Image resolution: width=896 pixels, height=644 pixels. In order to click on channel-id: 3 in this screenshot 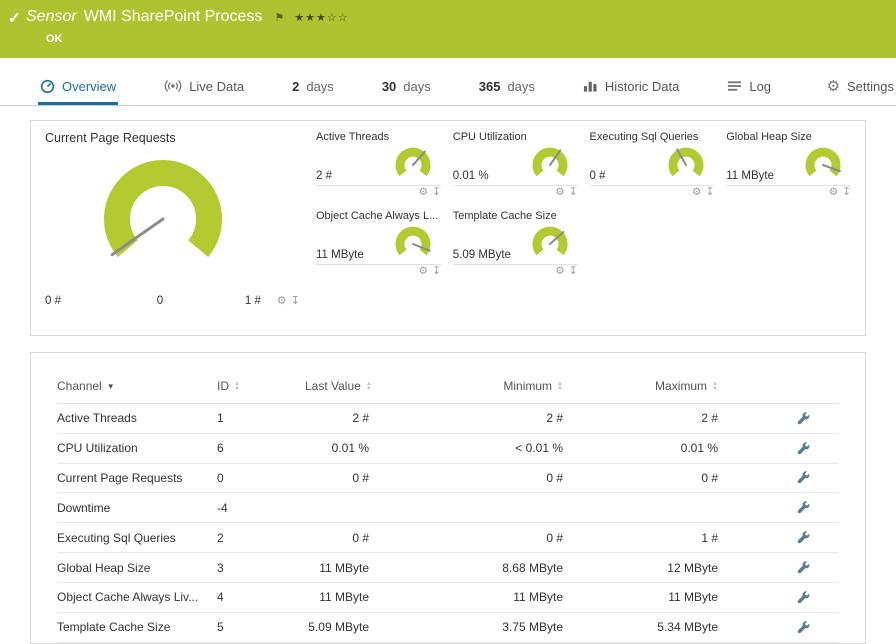, I will do `click(261, 567)`.